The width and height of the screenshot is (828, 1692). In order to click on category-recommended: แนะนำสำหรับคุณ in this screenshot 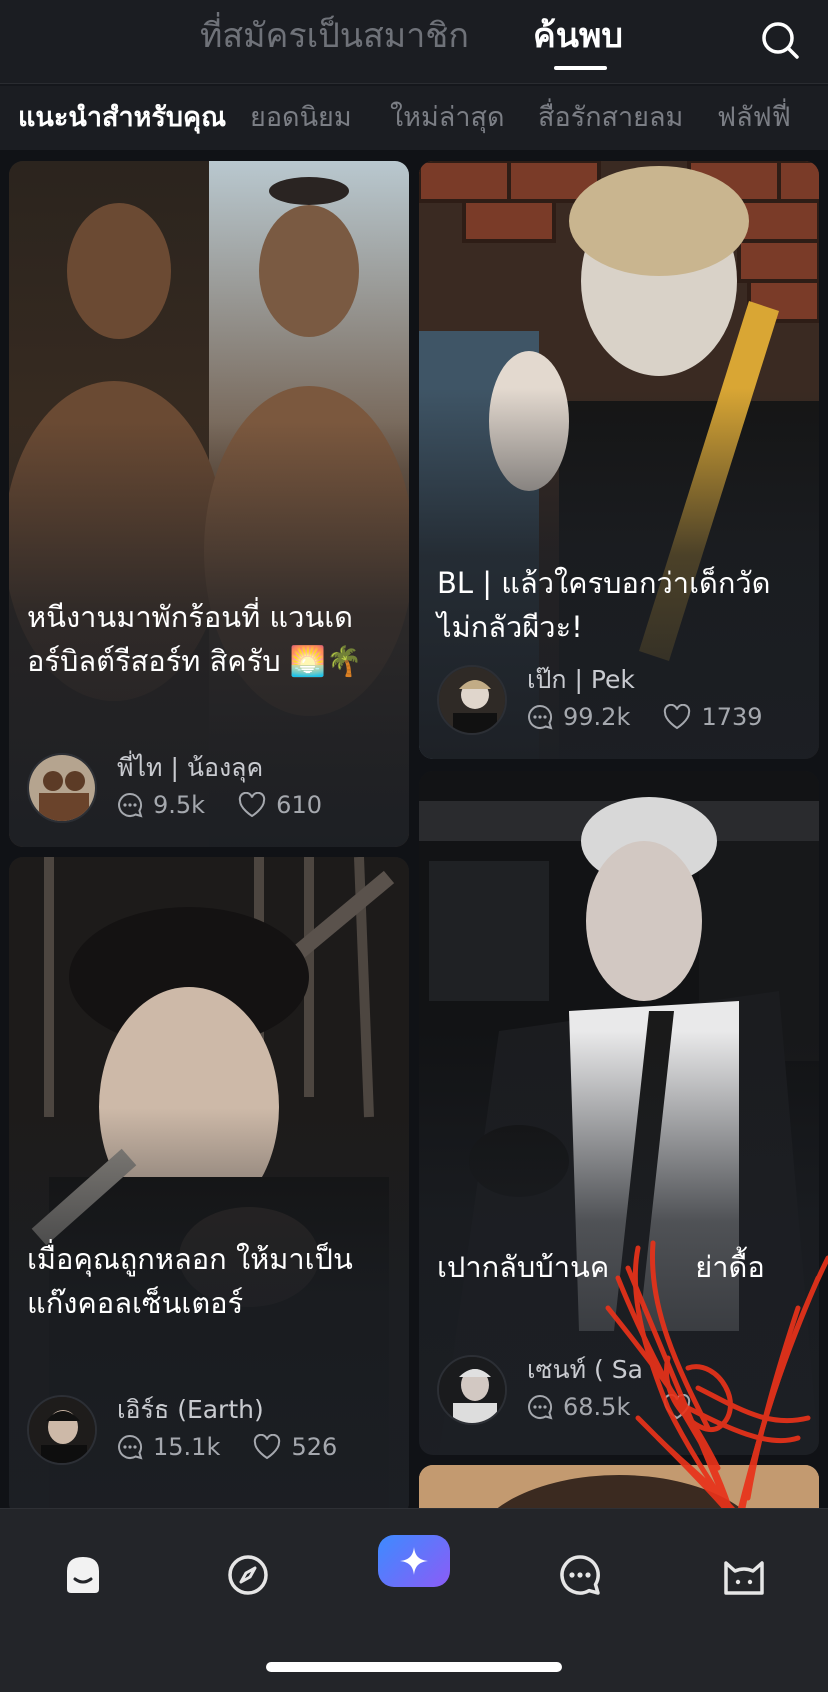, I will do `click(122, 118)`.